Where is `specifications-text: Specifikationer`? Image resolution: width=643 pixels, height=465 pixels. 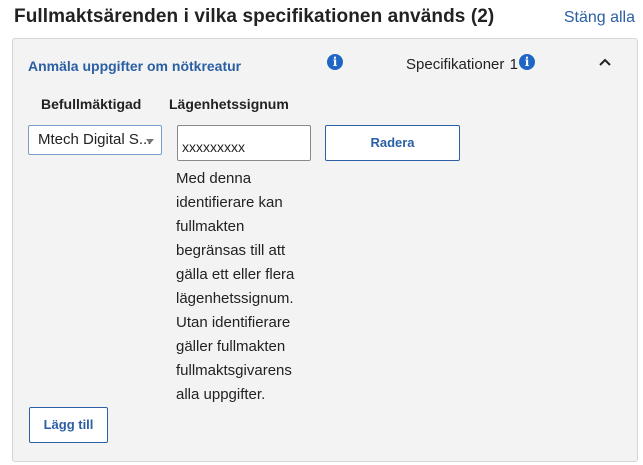
specifications-text: Specifikationer is located at coordinates (455, 64).